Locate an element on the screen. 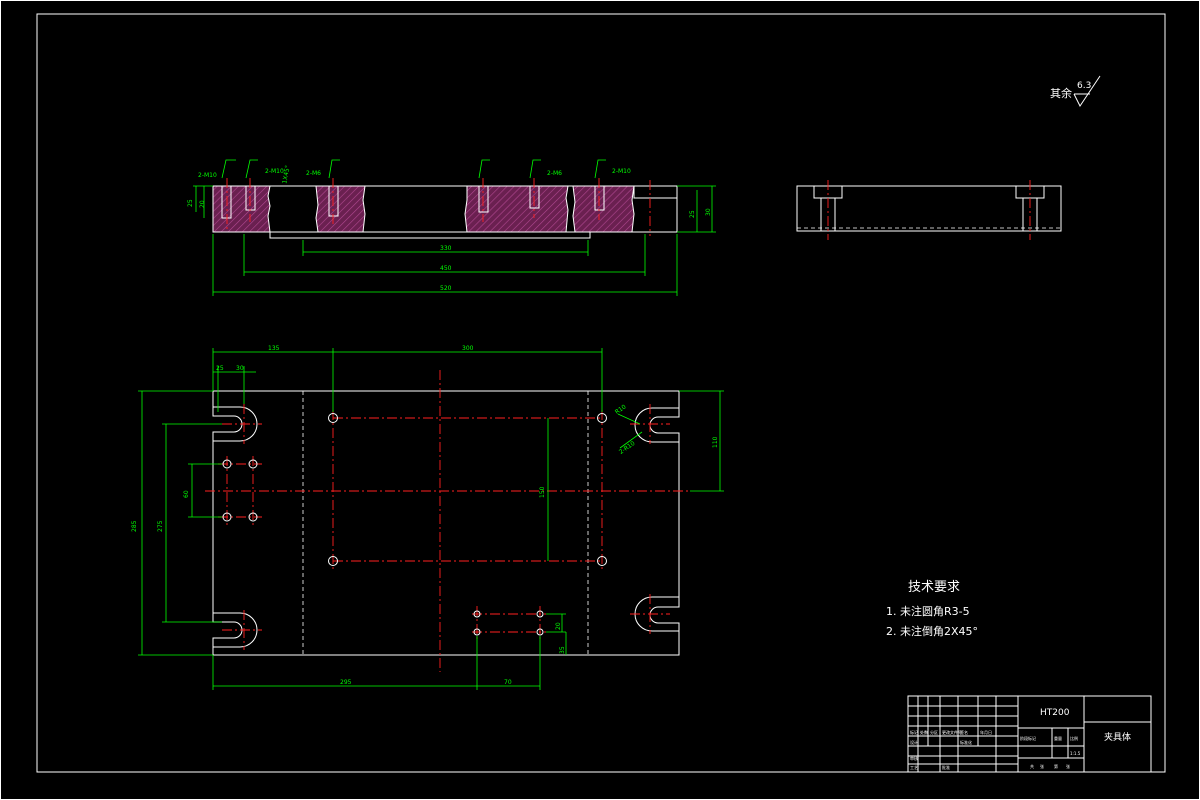 The image size is (1200, 800). dim-thread-5: 2-M10 is located at coordinates (621, 171).